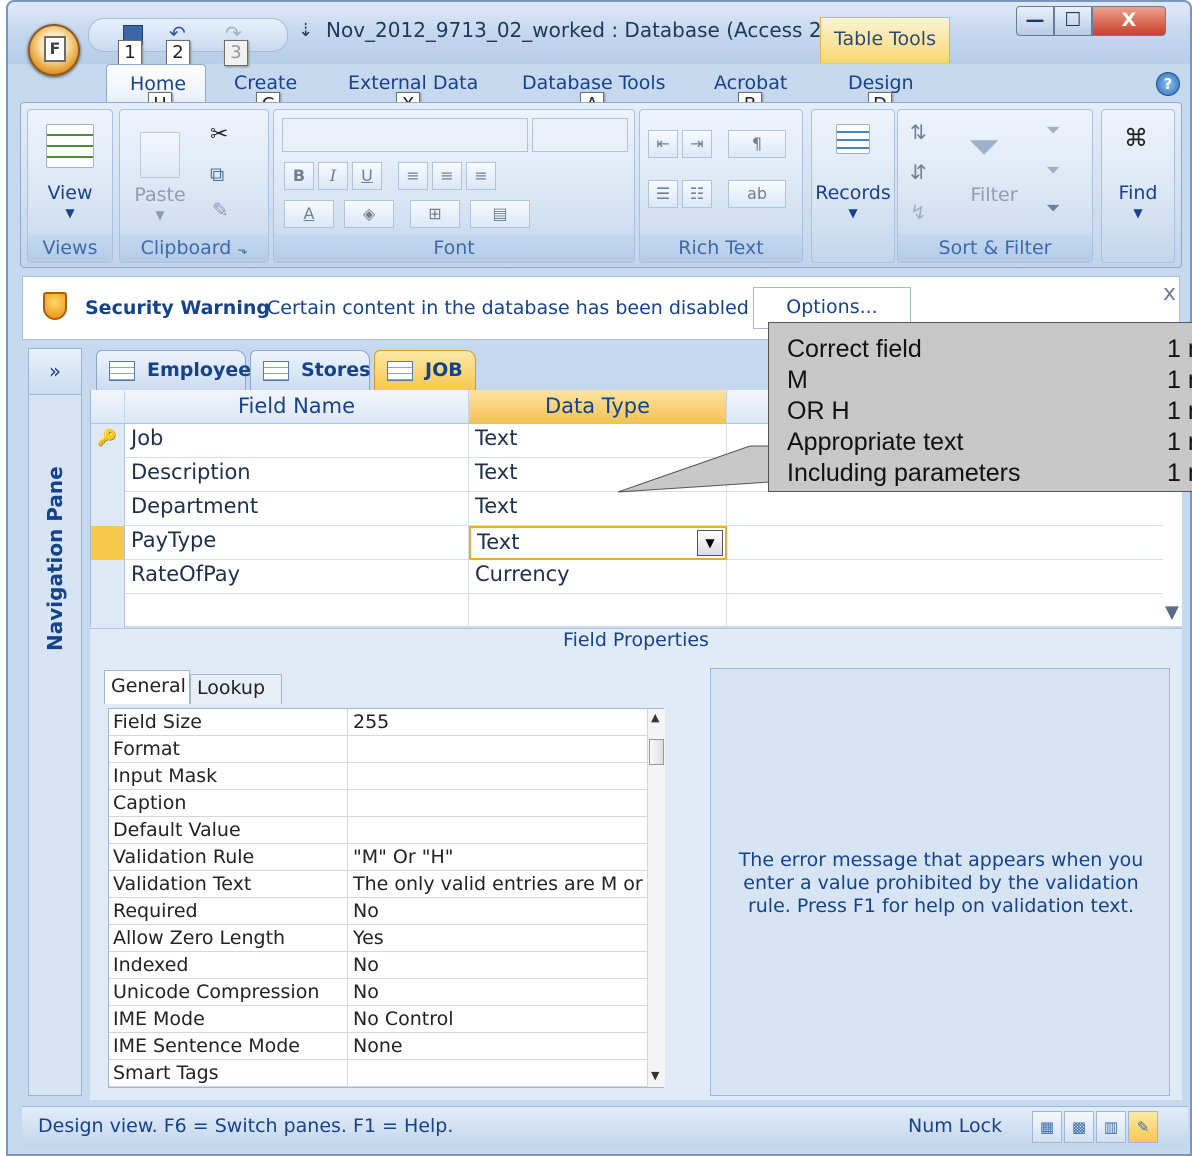 Image resolution: width=1192 pixels, height=1156 pixels. I want to click on underline-button: U, so click(367, 176).